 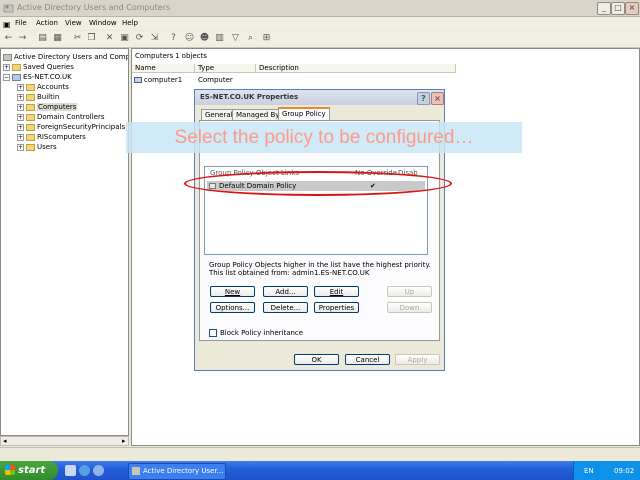 I want to click on up-folder-icon: ▤, so click(x=42, y=38).